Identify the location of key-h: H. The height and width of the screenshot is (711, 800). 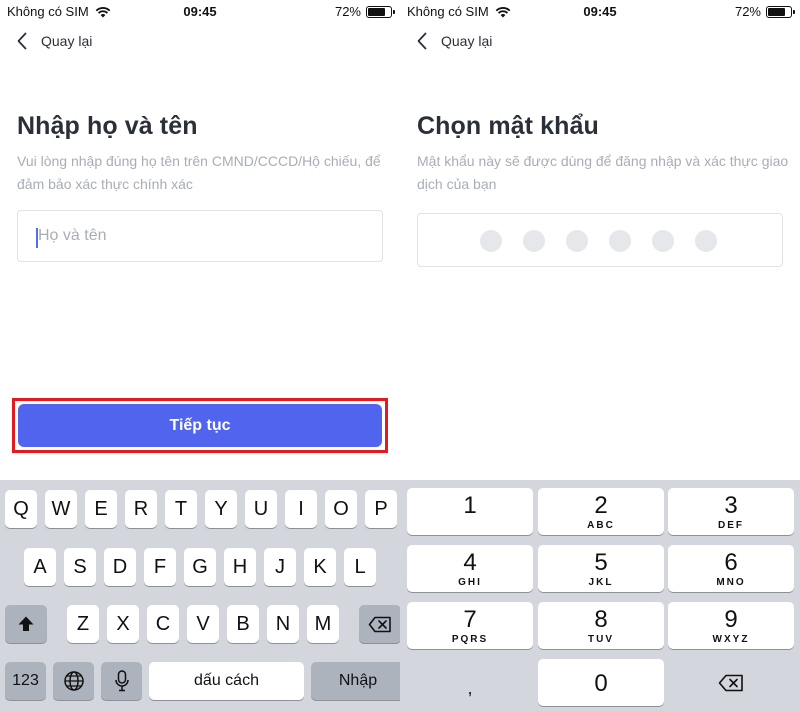
(240, 567).